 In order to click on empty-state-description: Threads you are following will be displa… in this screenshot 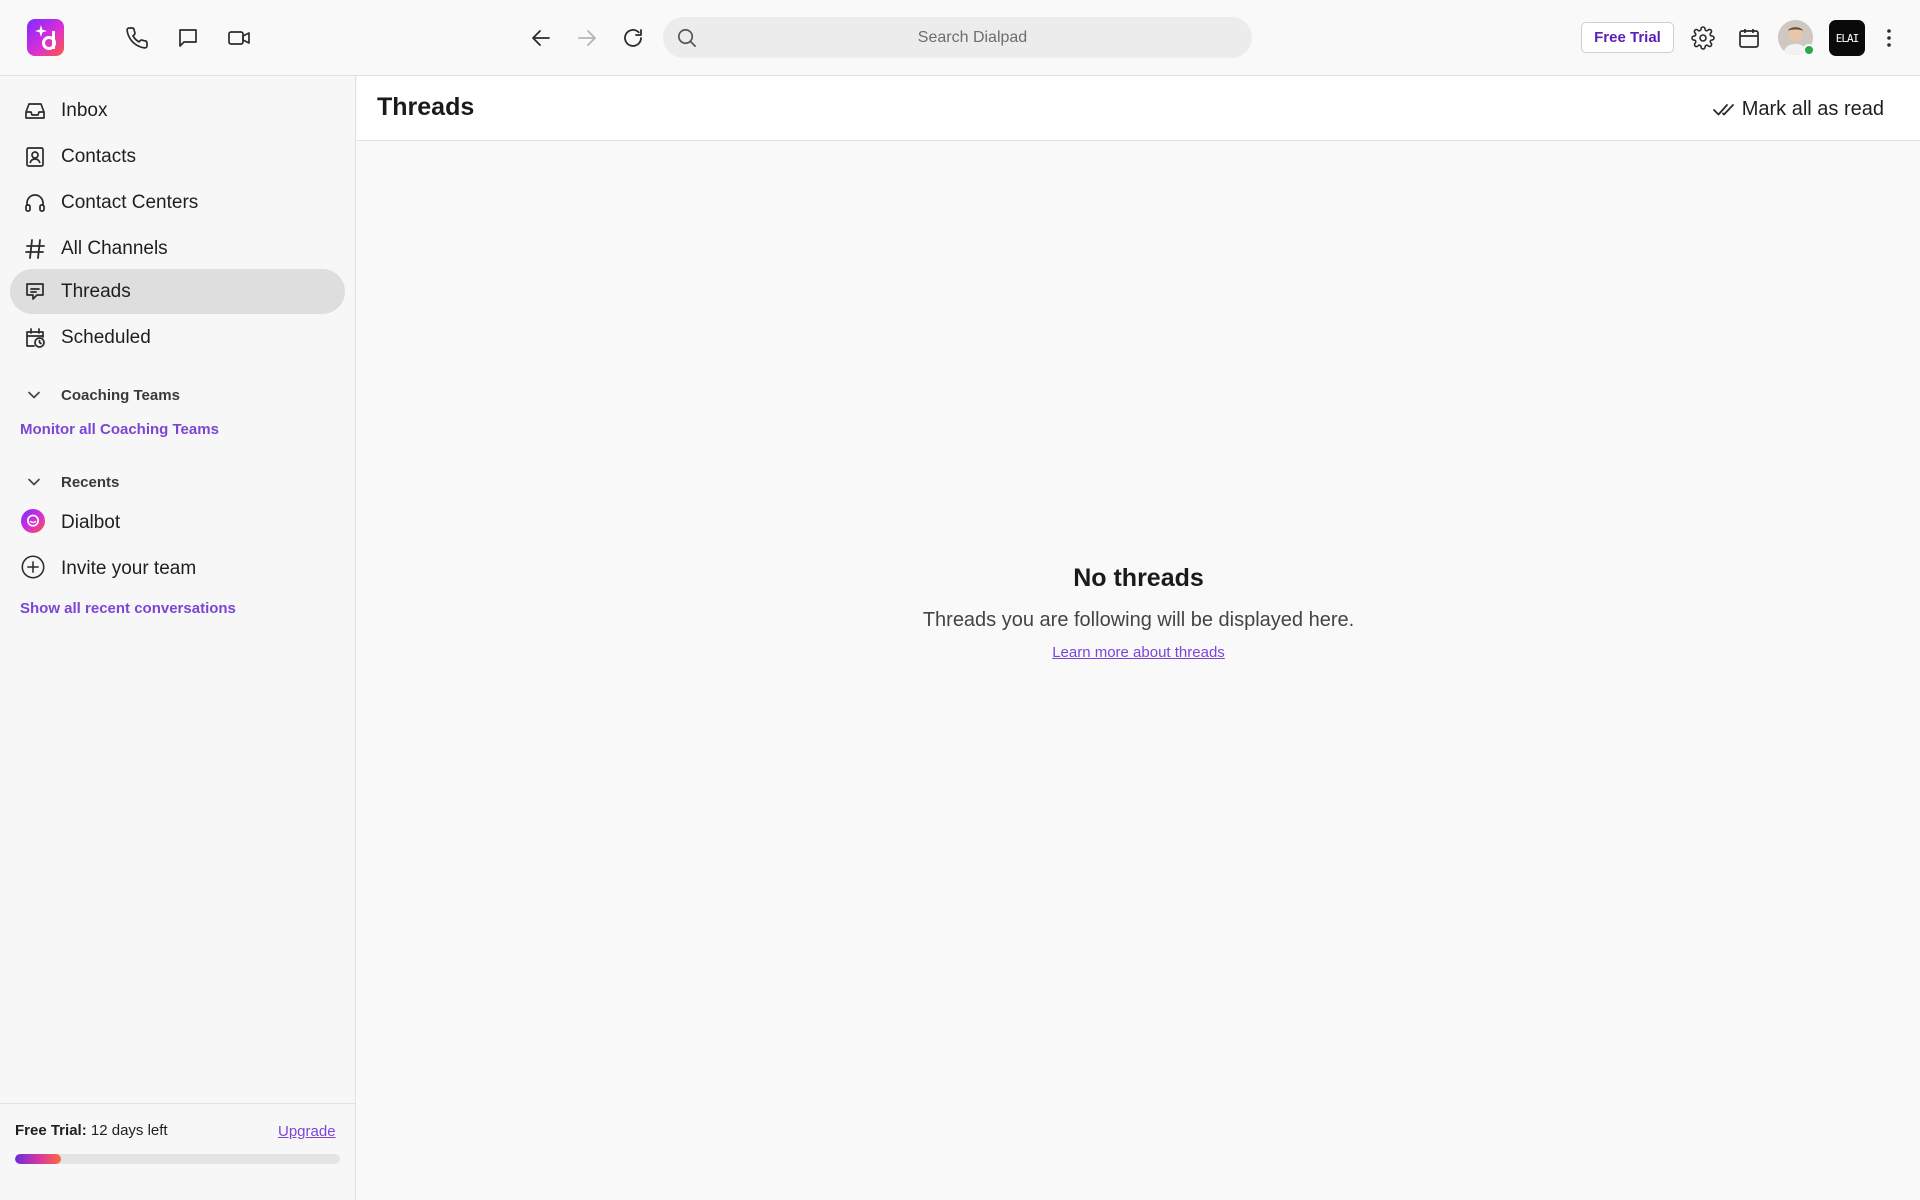, I will do `click(1138, 620)`.